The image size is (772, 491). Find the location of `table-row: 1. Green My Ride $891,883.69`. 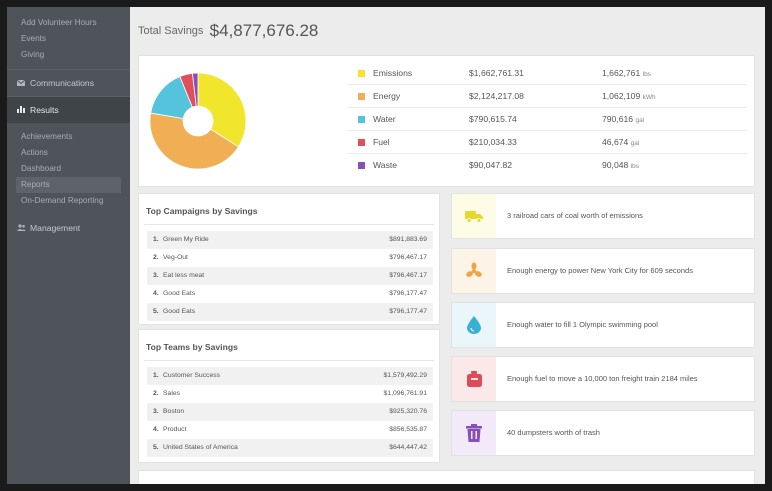

table-row: 1. Green My Ride $891,883.69 is located at coordinates (290, 240).